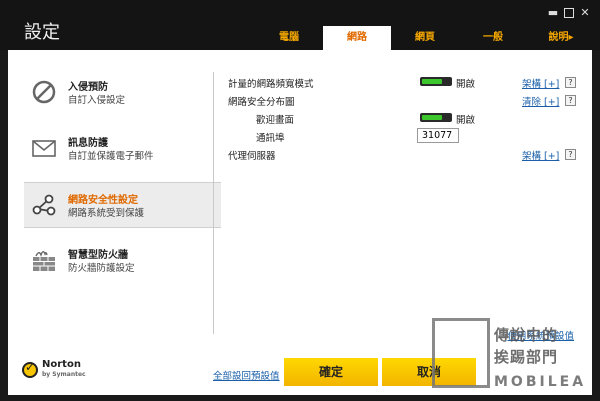 Image resolution: width=600 pixels, height=401 pixels. What do you see at coordinates (44, 92) in the screenshot?
I see `no-entry-icon` at bounding box center [44, 92].